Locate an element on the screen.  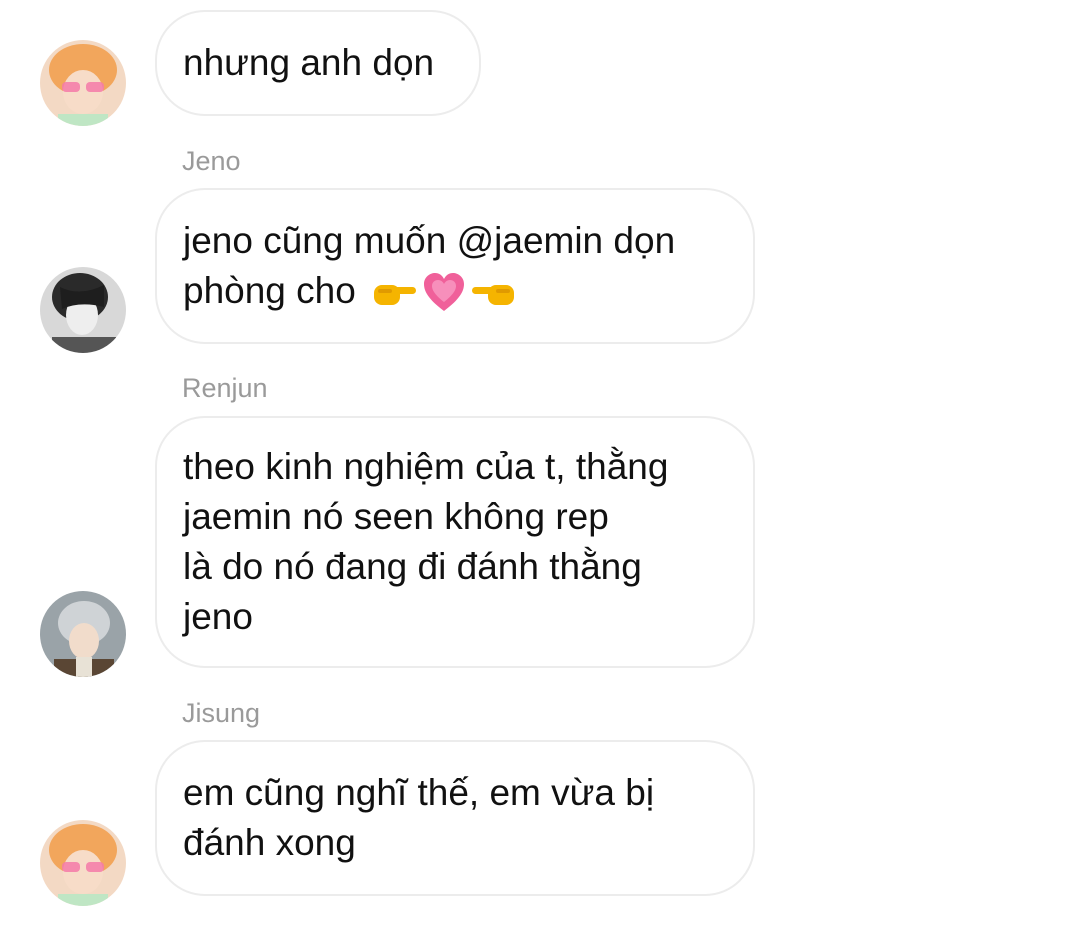
message-text: jeno is located at coordinates (218, 616).